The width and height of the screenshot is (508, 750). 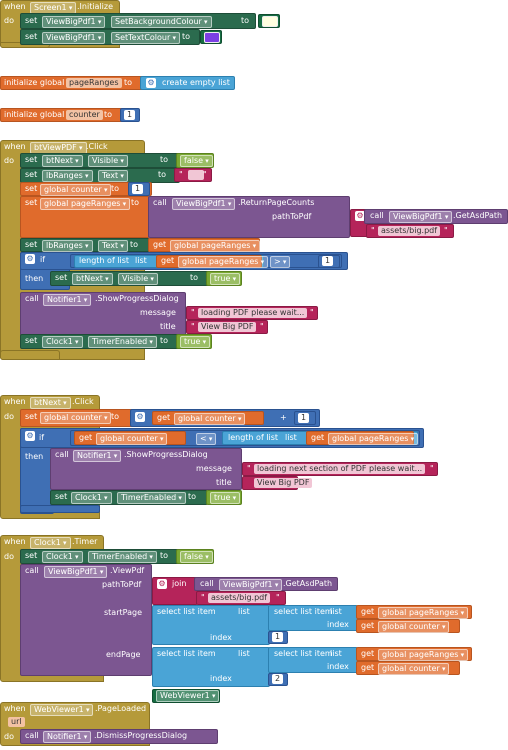 I want to click on method-name: .ShowProgressDialog, so click(x=137, y=298).